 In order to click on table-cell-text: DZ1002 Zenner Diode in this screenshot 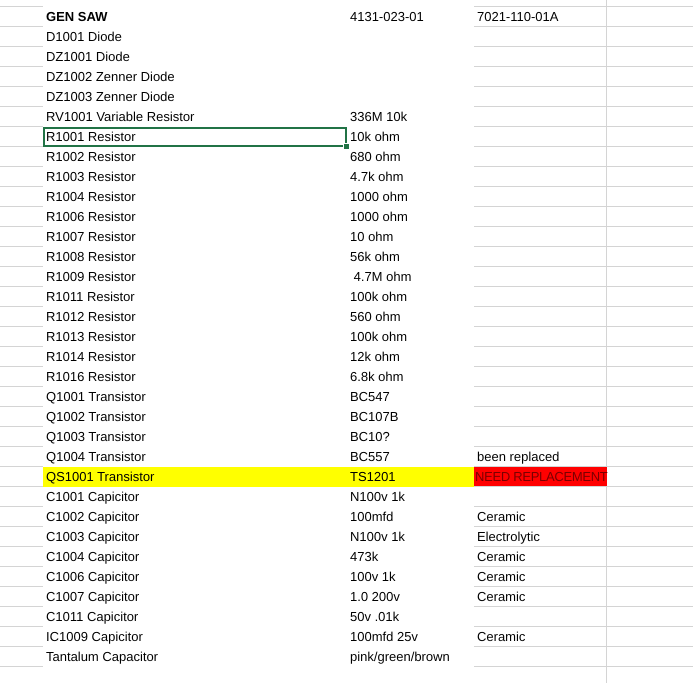, I will do `click(110, 77)`.